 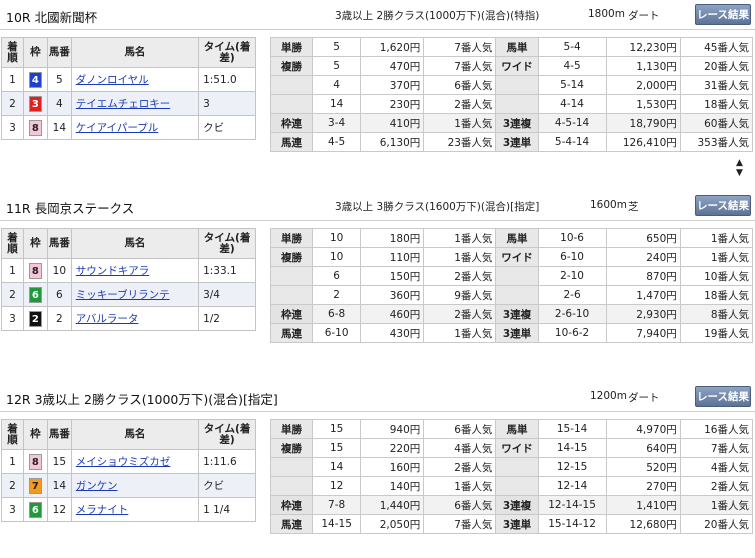 What do you see at coordinates (117, 128) in the screenshot?
I see `horse-name-link: ケイアイパープル` at bounding box center [117, 128].